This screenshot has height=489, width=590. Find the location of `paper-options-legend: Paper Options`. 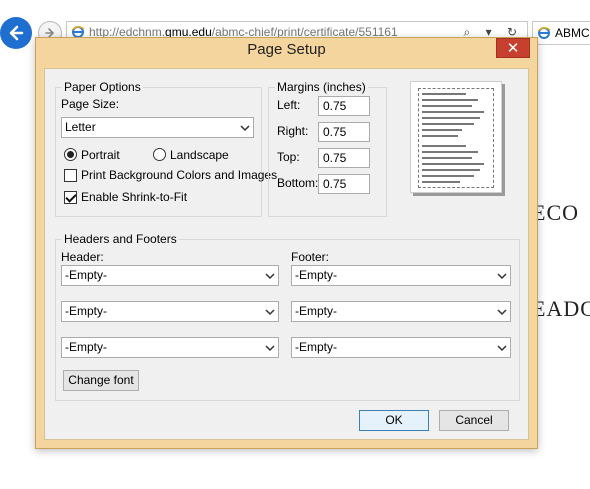

paper-options-legend: Paper Options is located at coordinates (102, 87).